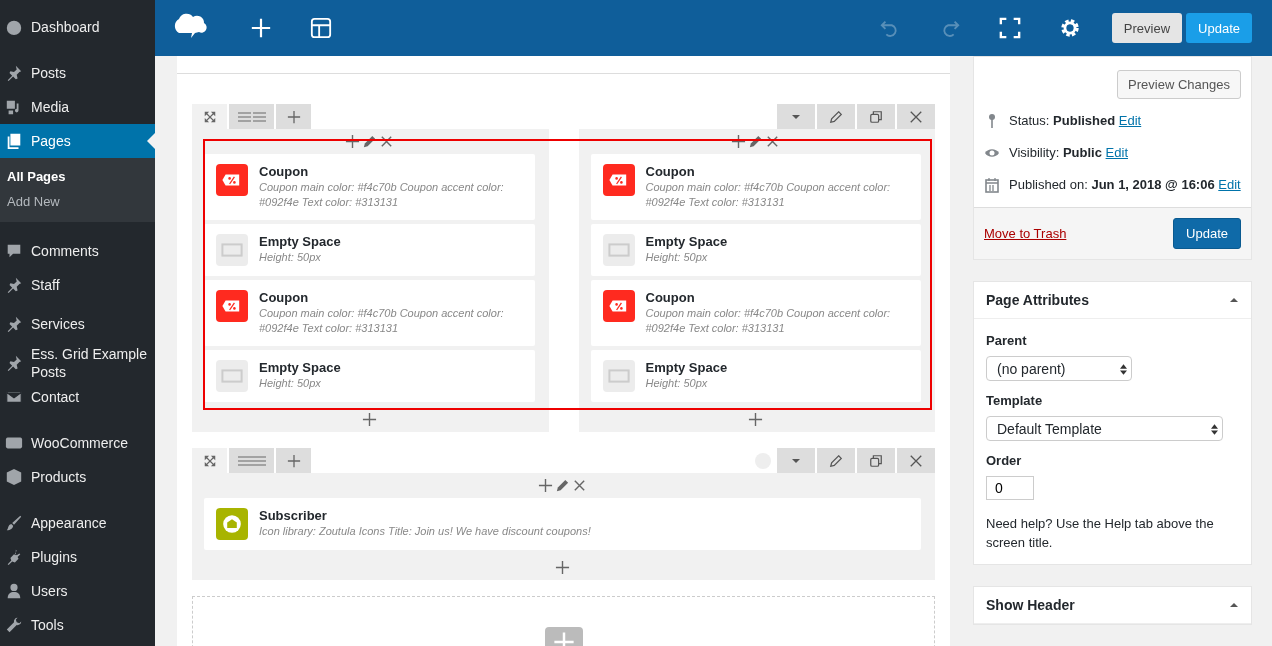 This screenshot has height=646, width=1272. I want to click on element-card: Subscriber Icon library: Zoutula Icons Title: Join us! We have discount coupons!, so click(562, 524).